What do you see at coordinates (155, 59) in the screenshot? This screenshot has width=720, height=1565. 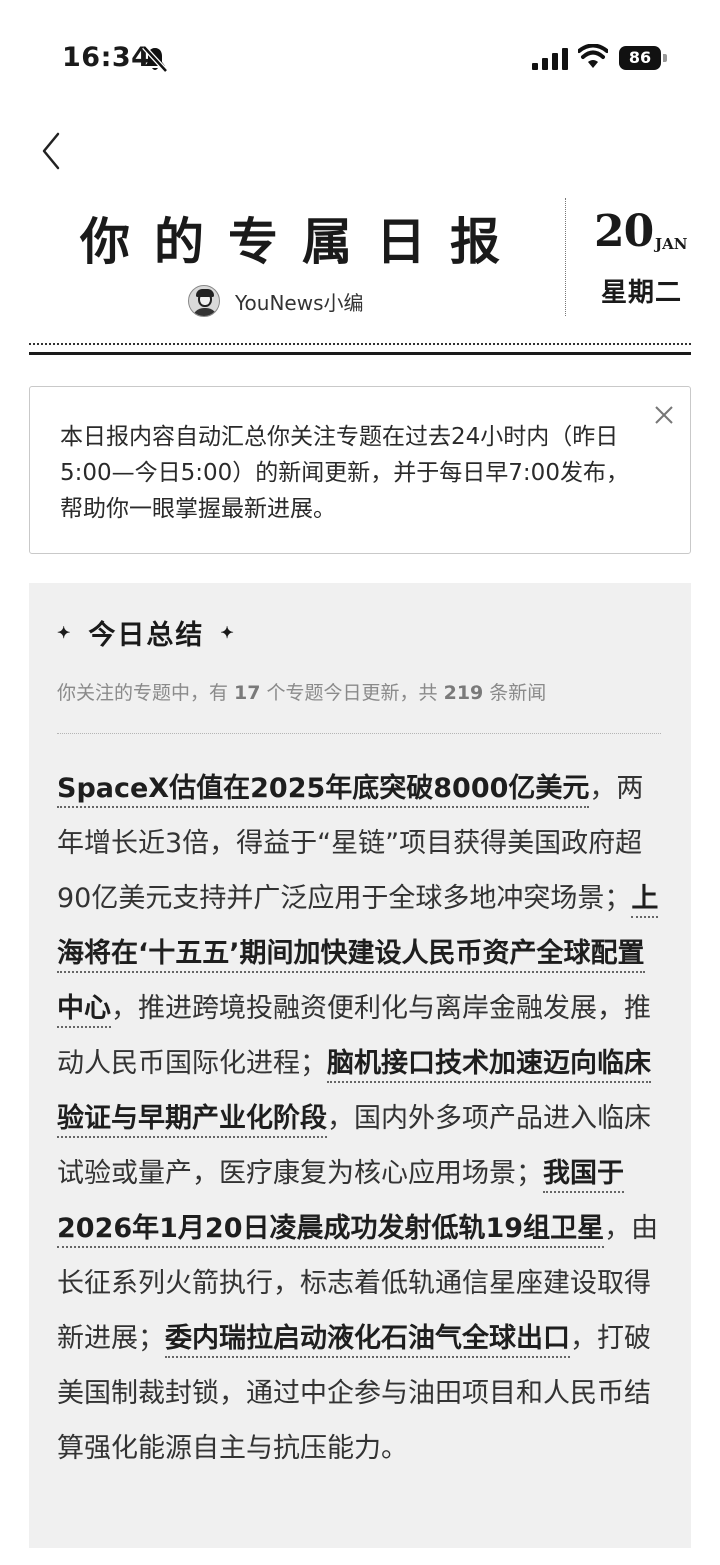 I see `silent-bell-icon` at bounding box center [155, 59].